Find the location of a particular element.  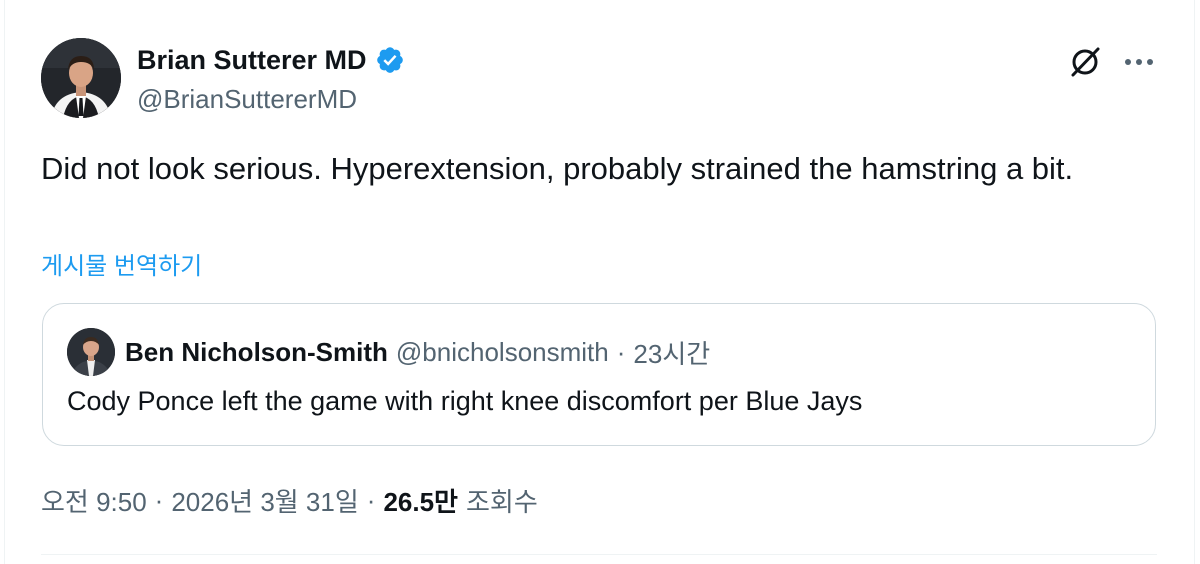

more-horizontal-icon is located at coordinates (1139, 62).